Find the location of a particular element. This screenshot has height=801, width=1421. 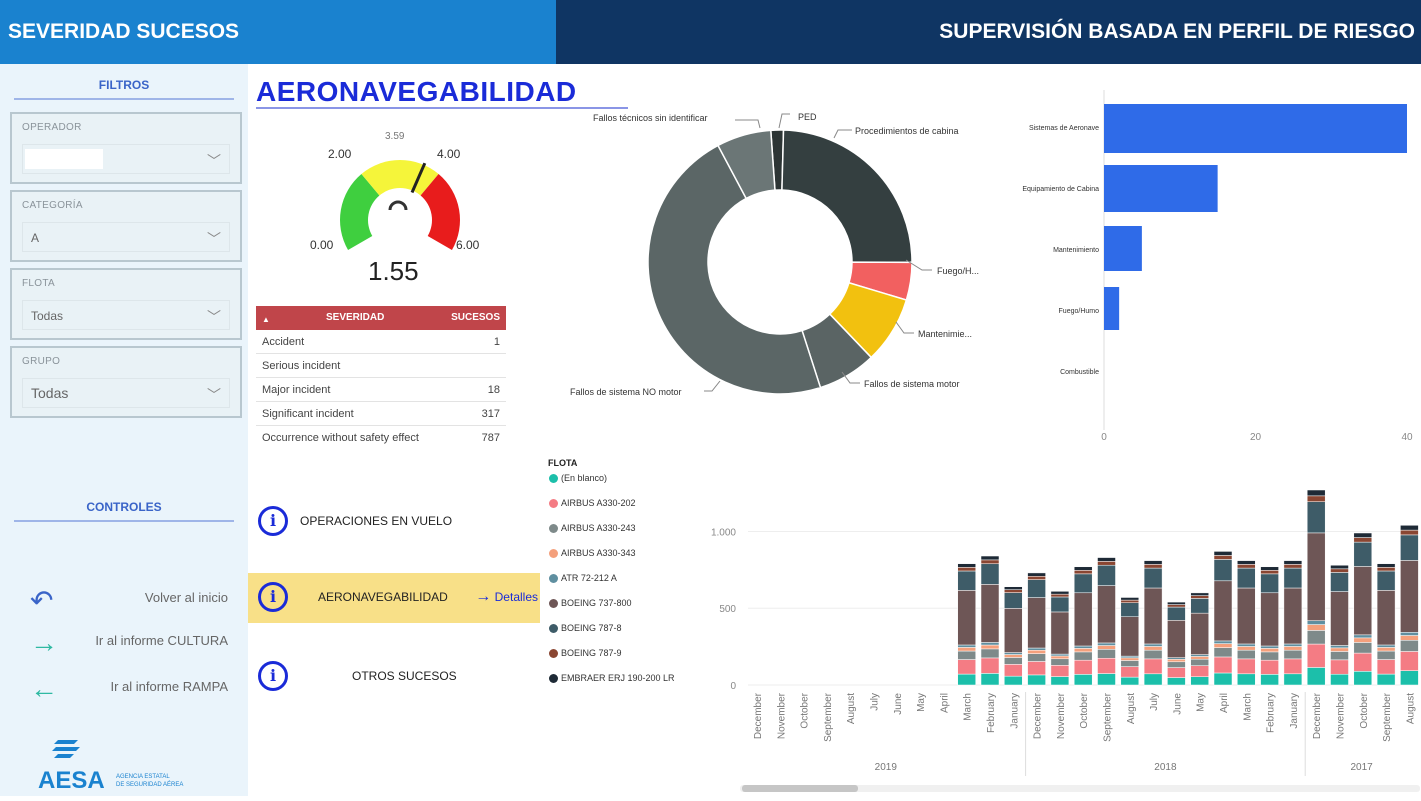

categoria-select: A ﹀ is located at coordinates (126, 237).